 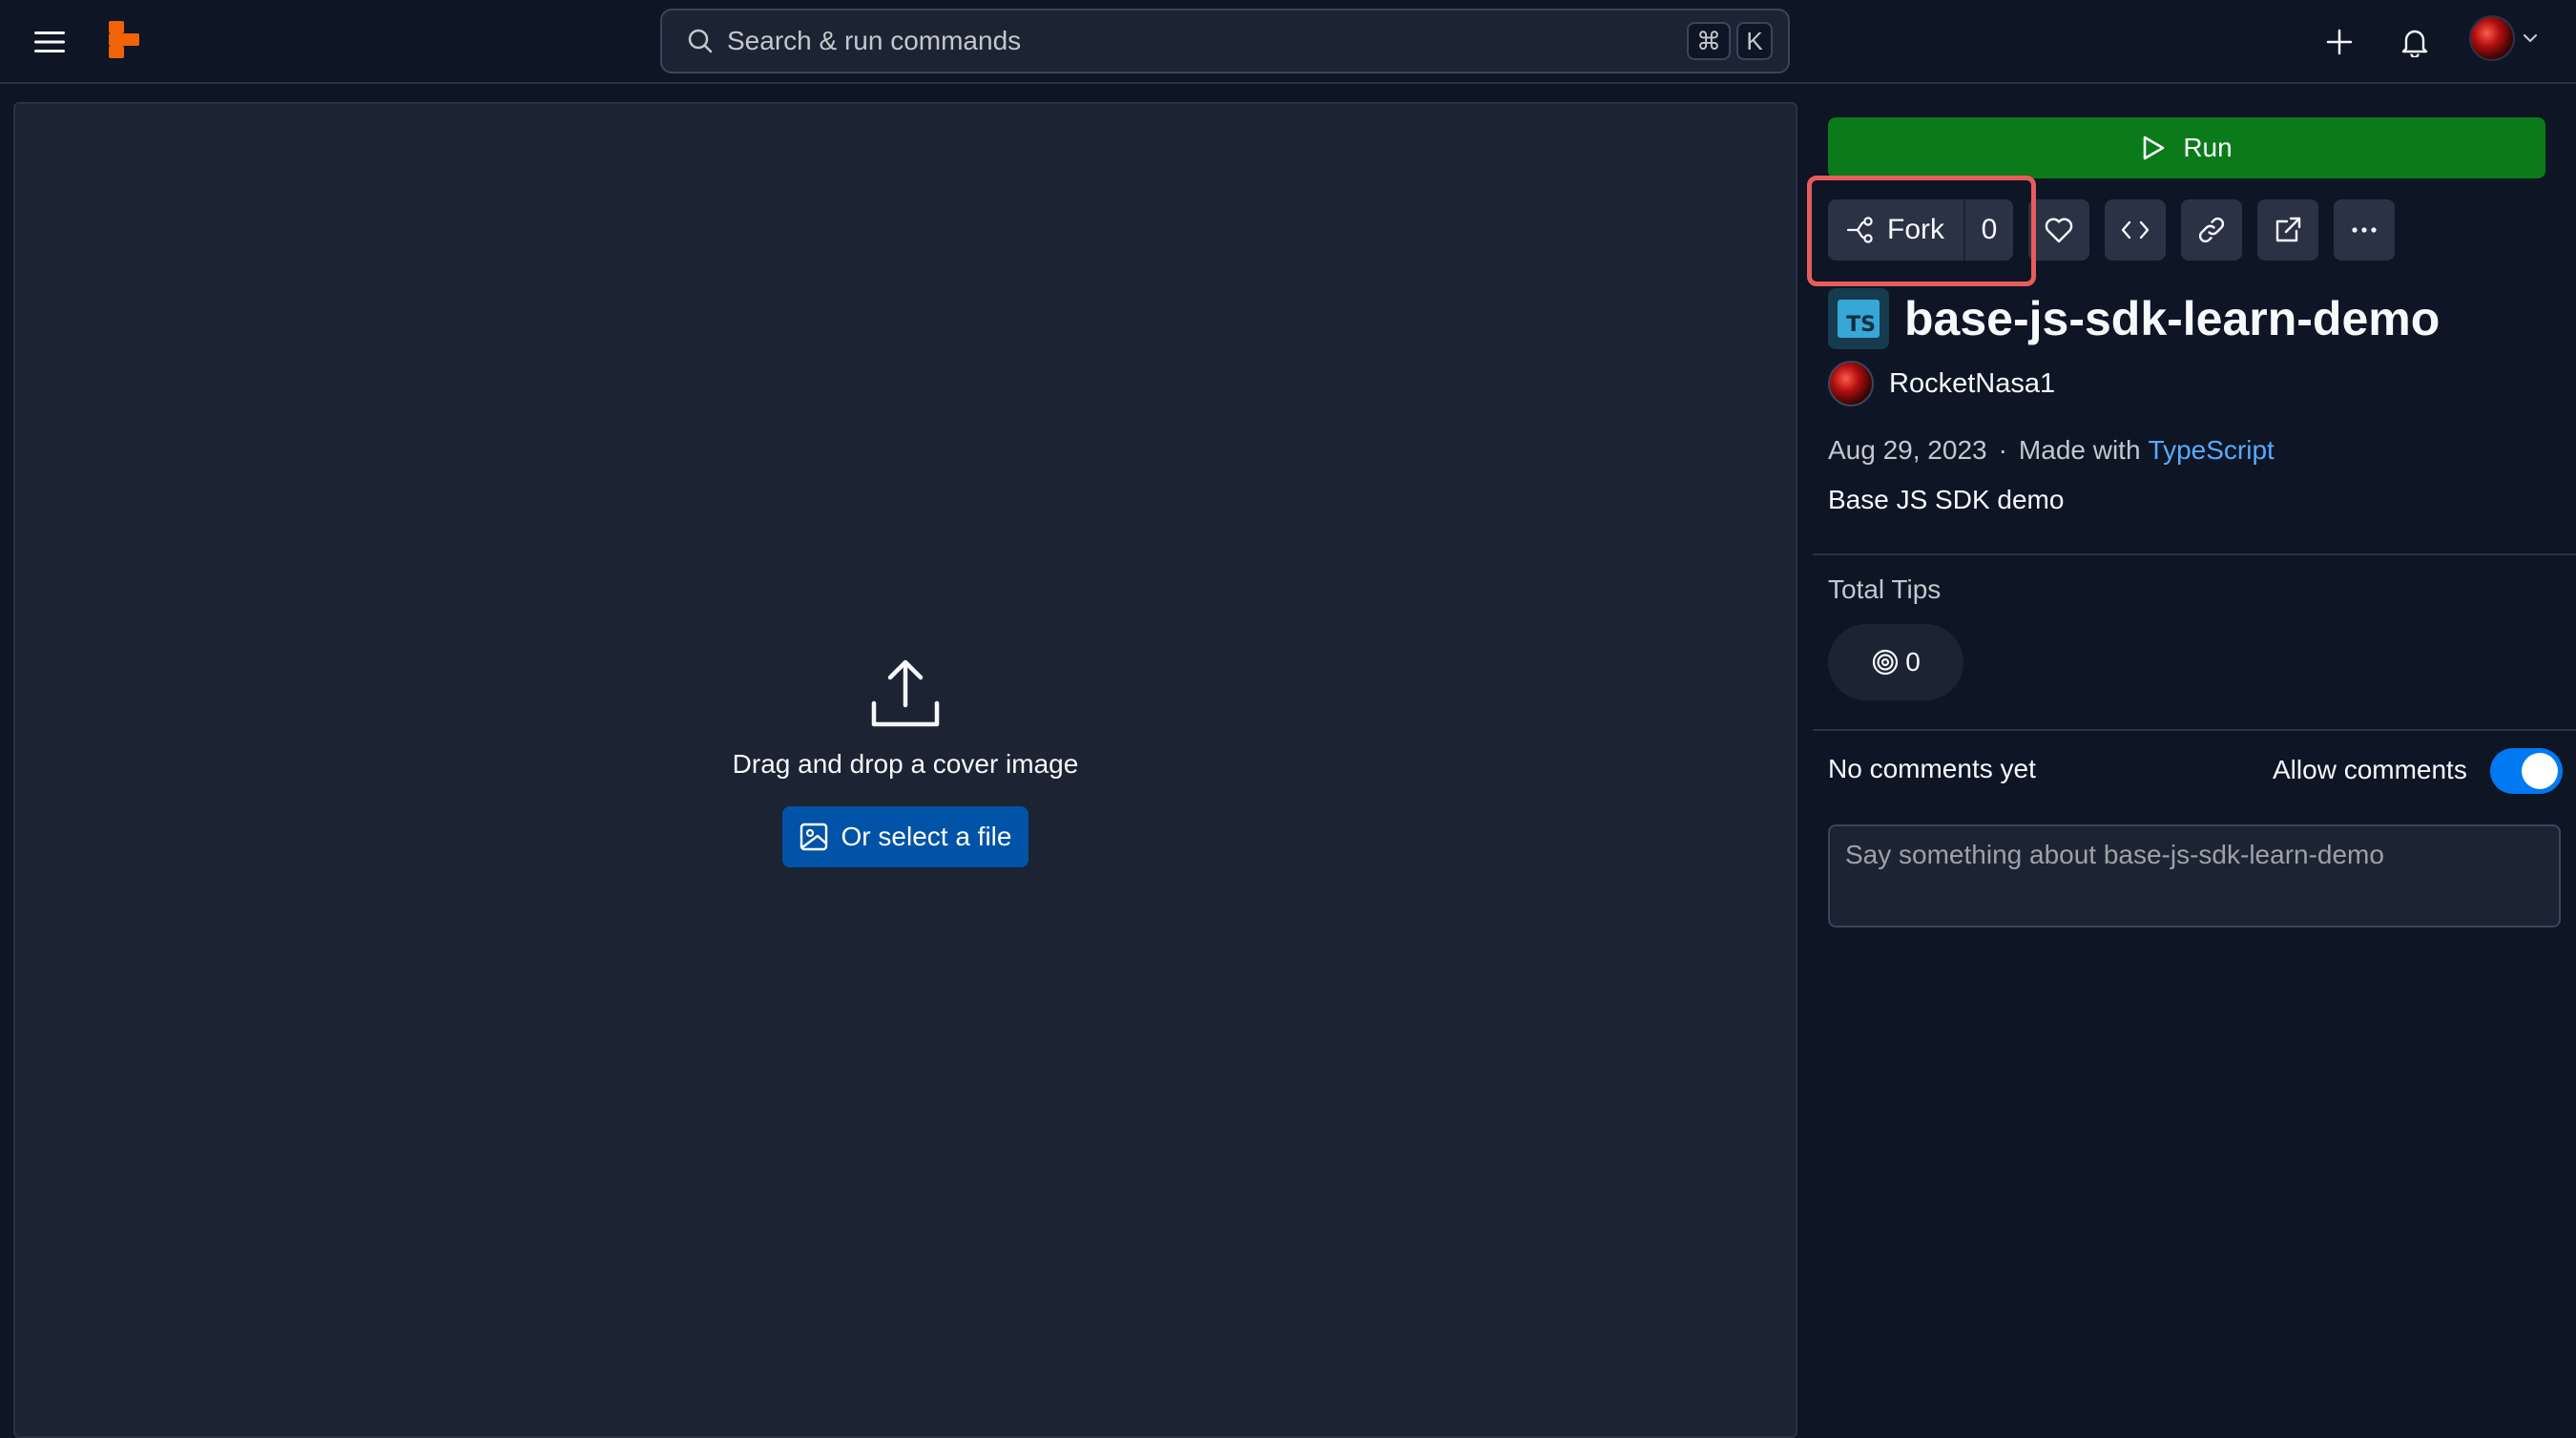 I want to click on run-button: Run, so click(x=2186, y=147).